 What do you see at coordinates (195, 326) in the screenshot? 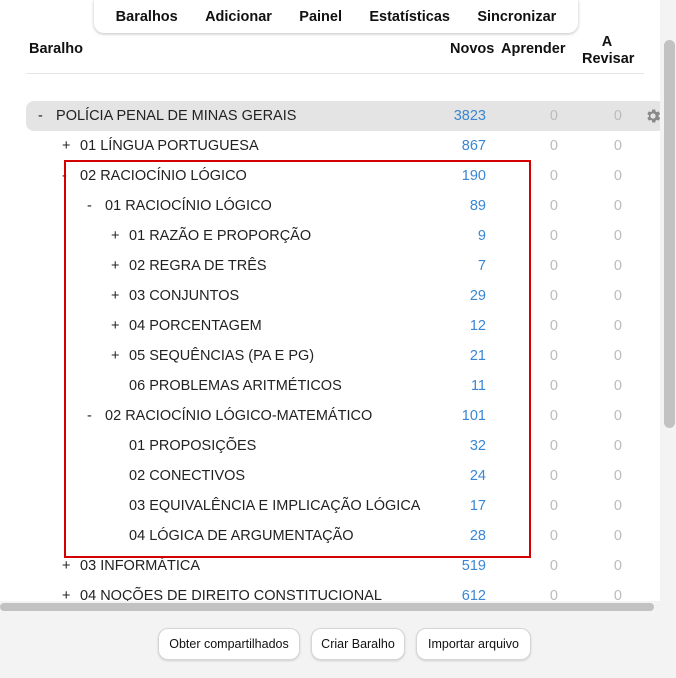
I see `deck-name: 04 PORCENTAGEM` at bounding box center [195, 326].